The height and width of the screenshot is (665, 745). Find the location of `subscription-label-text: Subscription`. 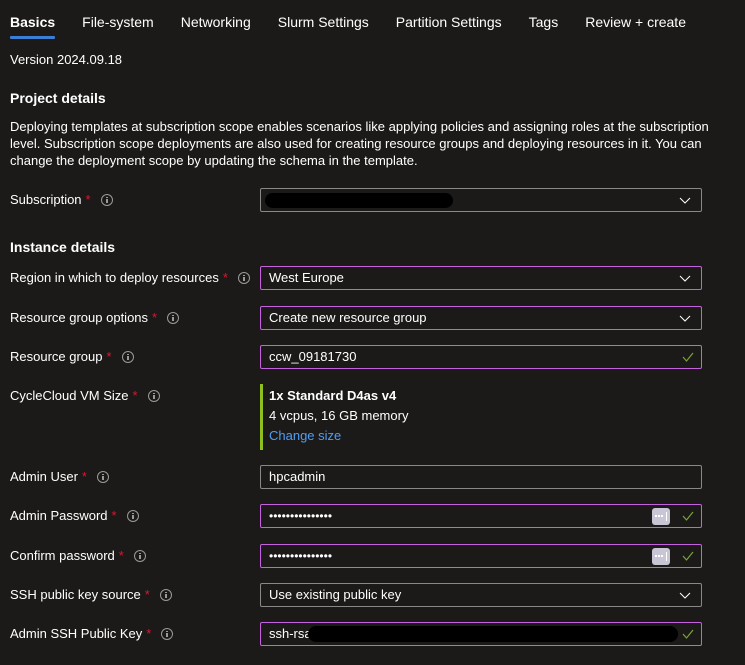

subscription-label-text: Subscription is located at coordinates (46, 199).